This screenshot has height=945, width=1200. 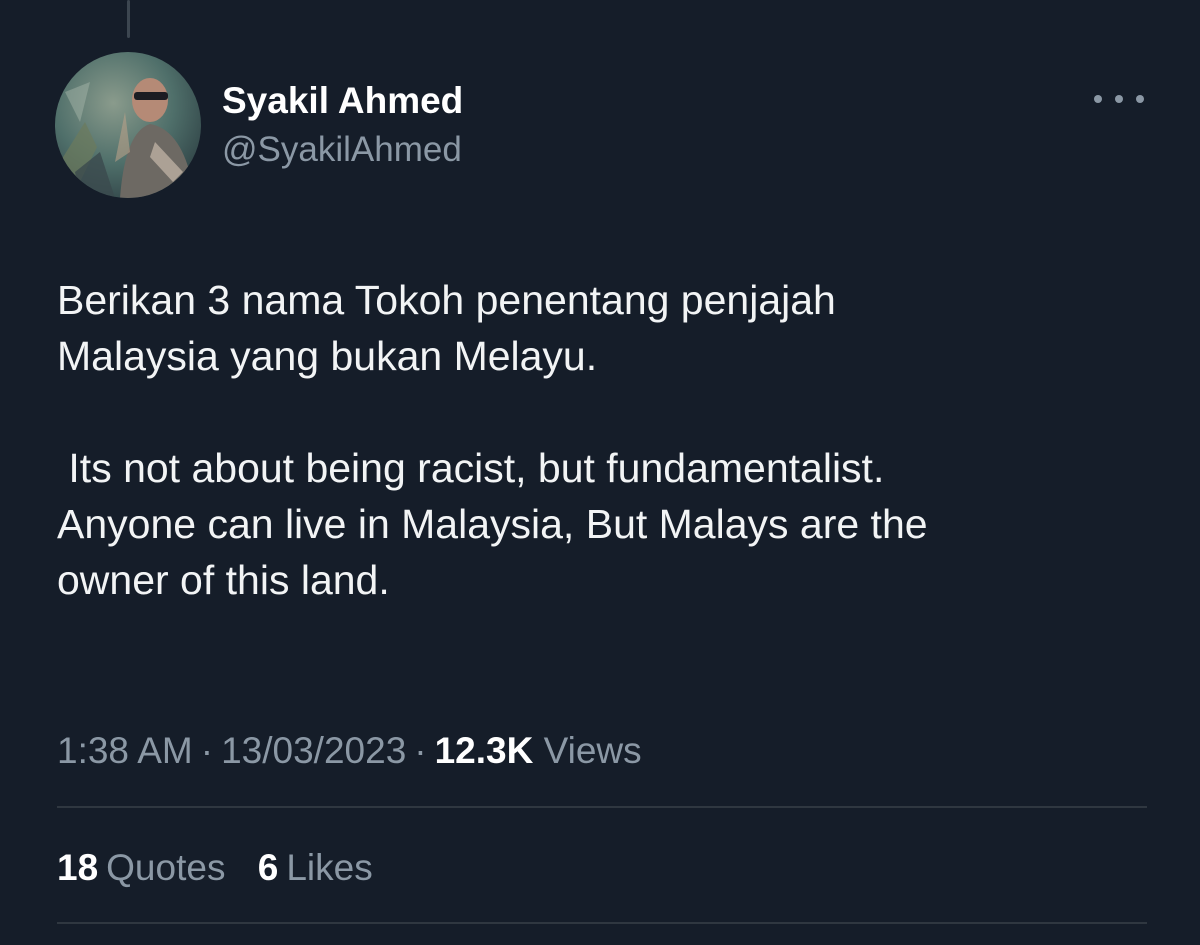 I want to click on tweet-meta: 1:38 AM · 13/03/2023 · 12.3K Views, so click(x=349, y=751).